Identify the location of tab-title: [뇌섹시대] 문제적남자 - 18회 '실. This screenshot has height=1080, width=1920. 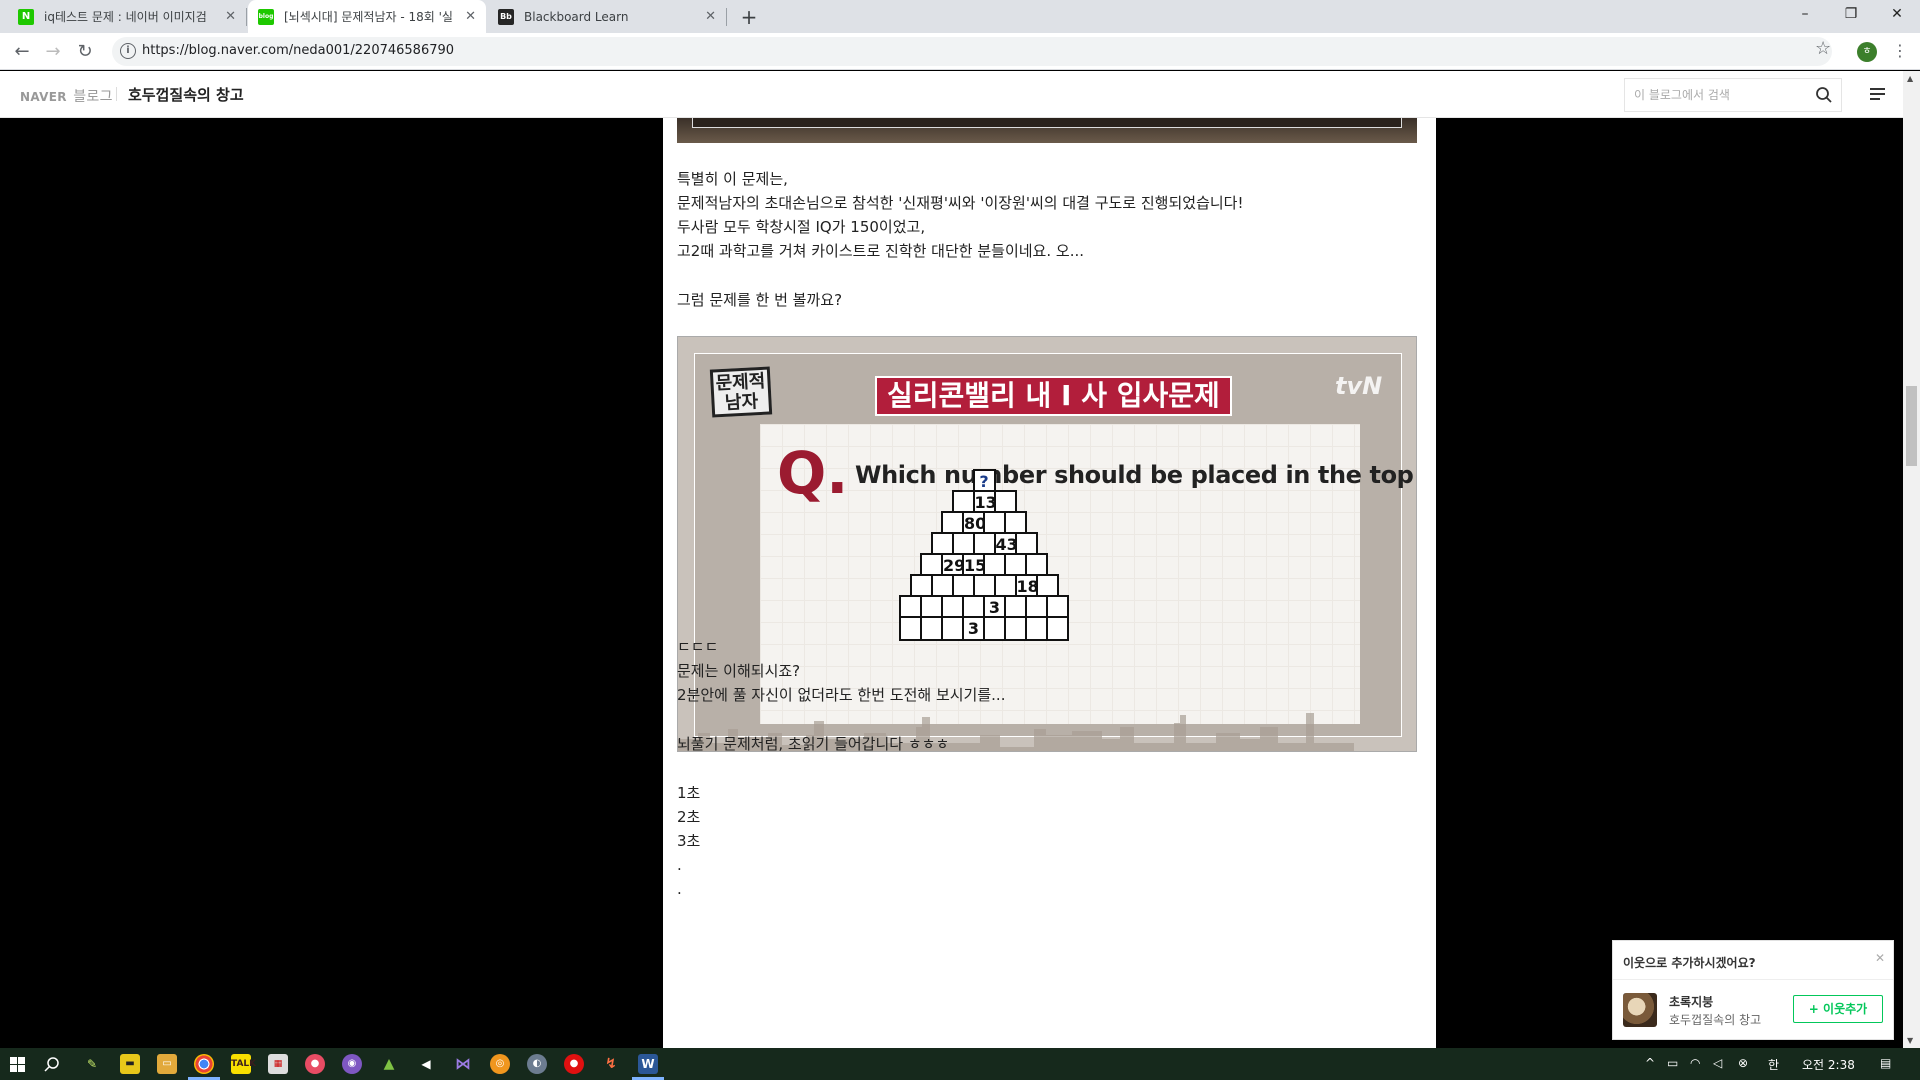
(368, 17).